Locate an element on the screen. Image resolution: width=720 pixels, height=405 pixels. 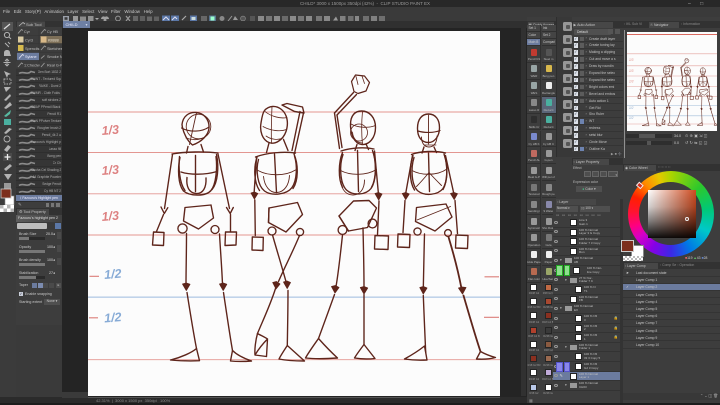
svg-text: Sketches is located at coordinates (54, 49).